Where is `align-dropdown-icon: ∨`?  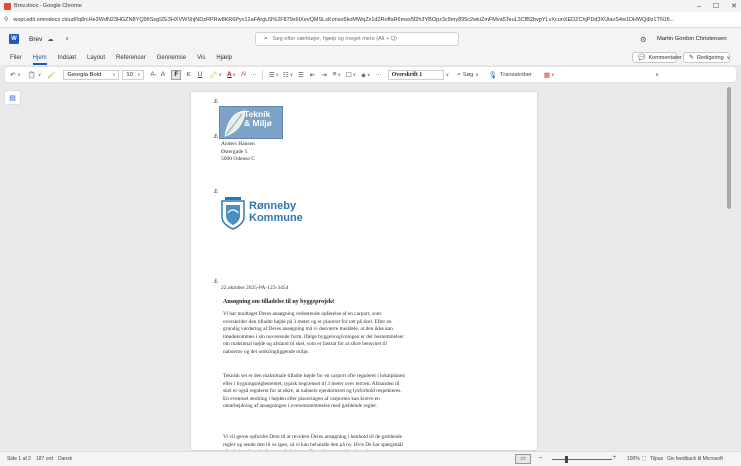
align-dropdown-icon: ∨ is located at coordinates (339, 74).